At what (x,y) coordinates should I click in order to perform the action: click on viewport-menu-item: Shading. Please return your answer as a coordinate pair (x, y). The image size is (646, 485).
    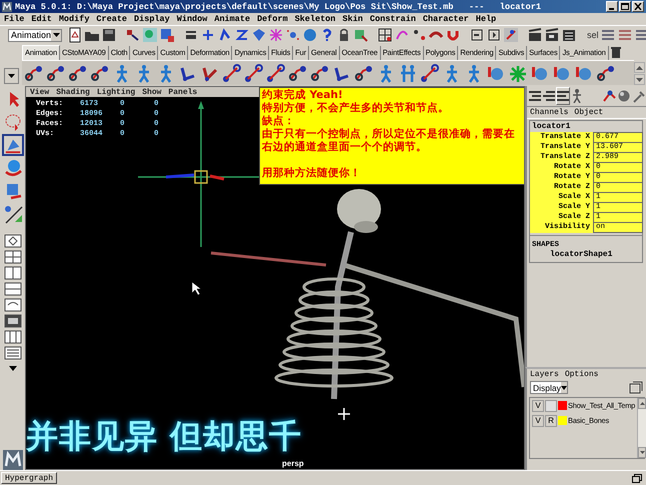
    Looking at the image, I should click on (73, 92).